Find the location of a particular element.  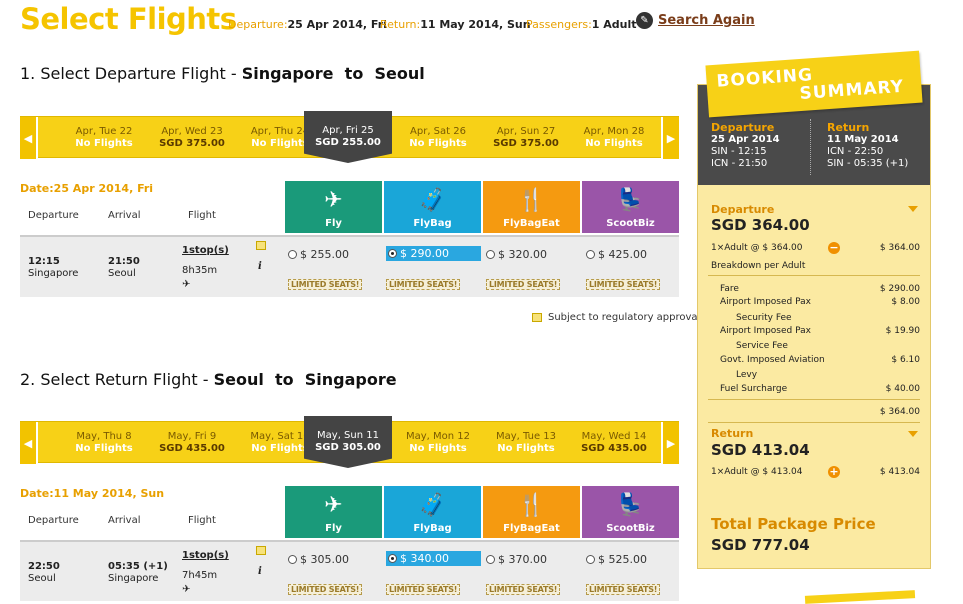

departure-heading-prefix: 1. Select Departure Flight - is located at coordinates (128, 73).